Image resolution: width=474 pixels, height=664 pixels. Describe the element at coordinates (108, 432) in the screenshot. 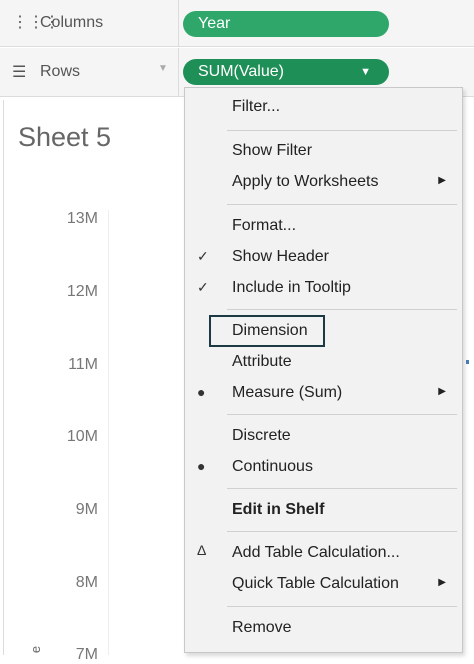

I see `axis-line` at that location.